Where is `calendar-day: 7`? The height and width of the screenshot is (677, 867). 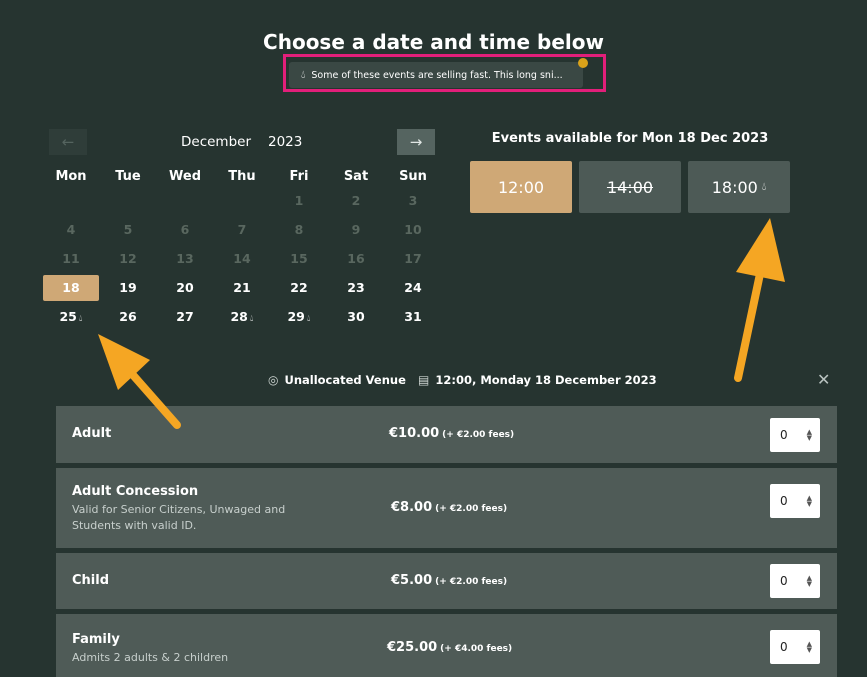
calendar-day: 7 is located at coordinates (242, 230).